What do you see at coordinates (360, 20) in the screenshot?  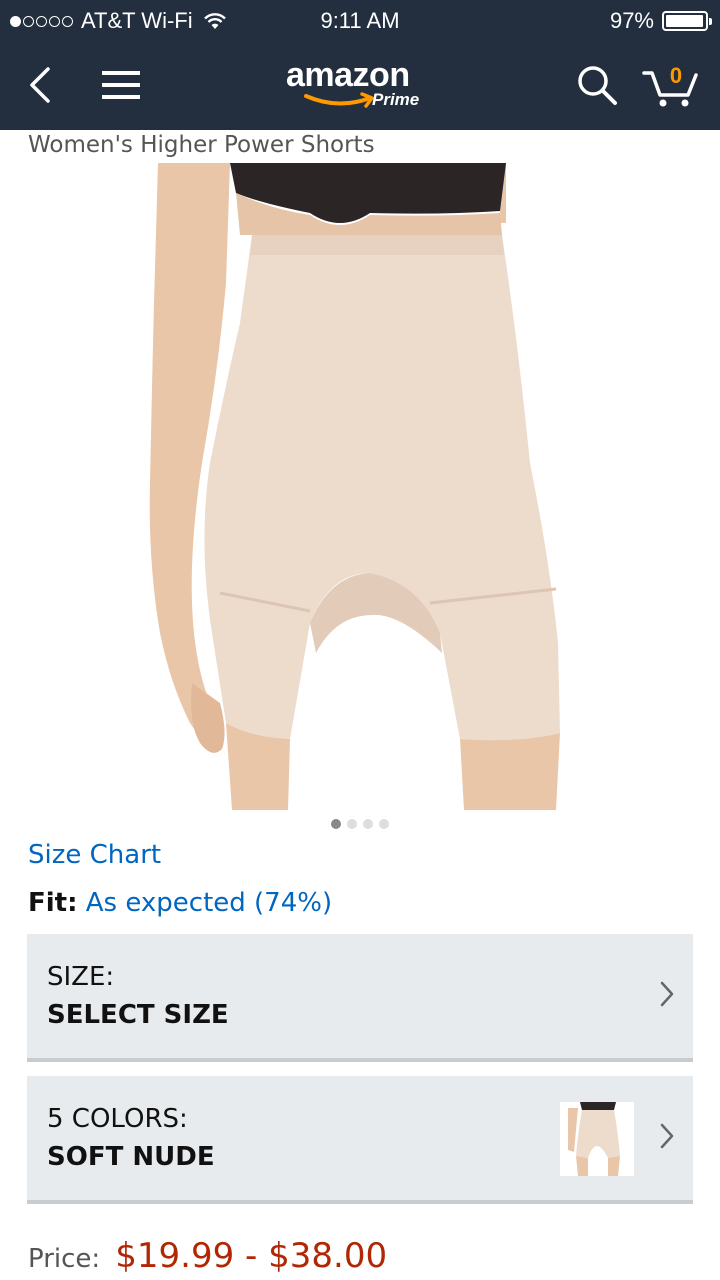 I see `status-bar: AT&T Wi-Fi 9:11 AM 97%` at bounding box center [360, 20].